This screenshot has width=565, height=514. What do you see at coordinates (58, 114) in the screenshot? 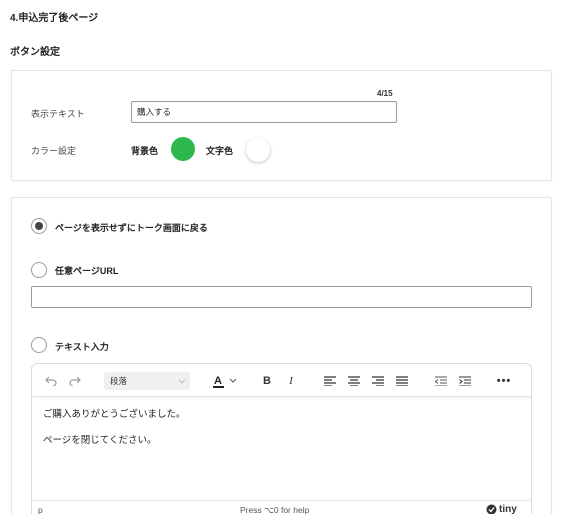
I see `display-text-label: 表示テキスト` at bounding box center [58, 114].